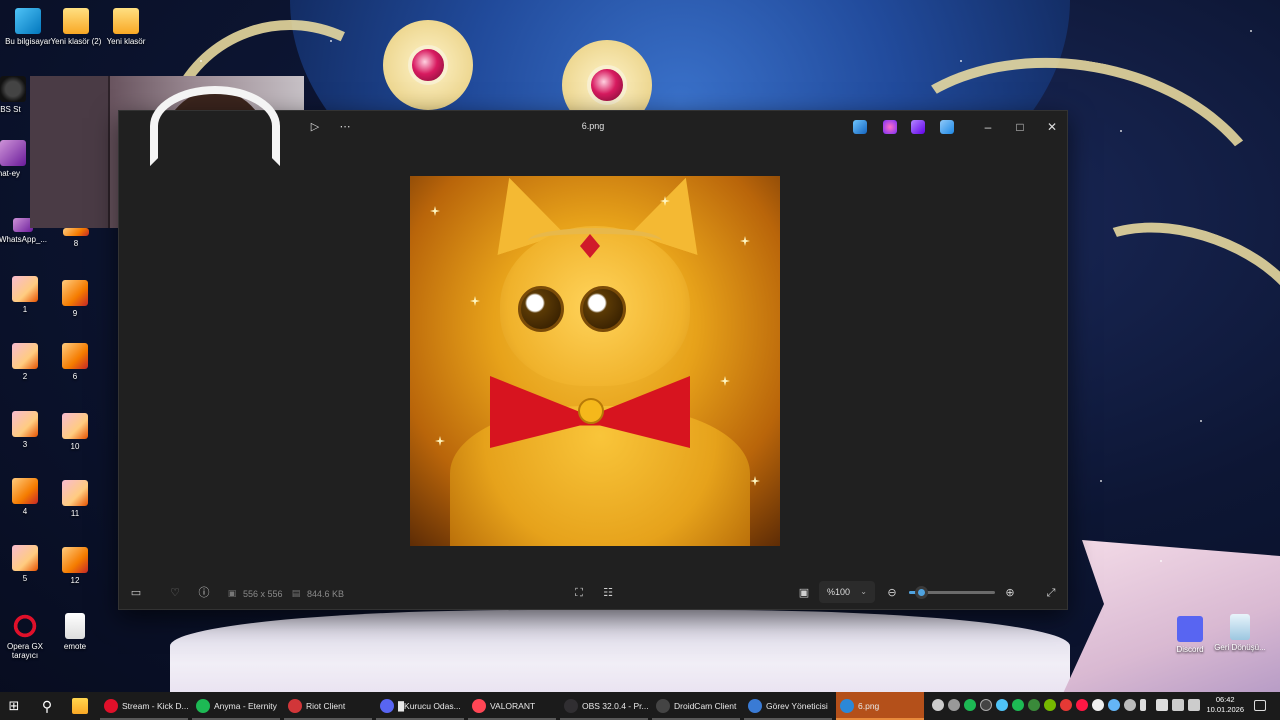 This screenshot has width=1280, height=720. Describe the element at coordinates (1178, 705) in the screenshot. I see `network-icon` at that location.